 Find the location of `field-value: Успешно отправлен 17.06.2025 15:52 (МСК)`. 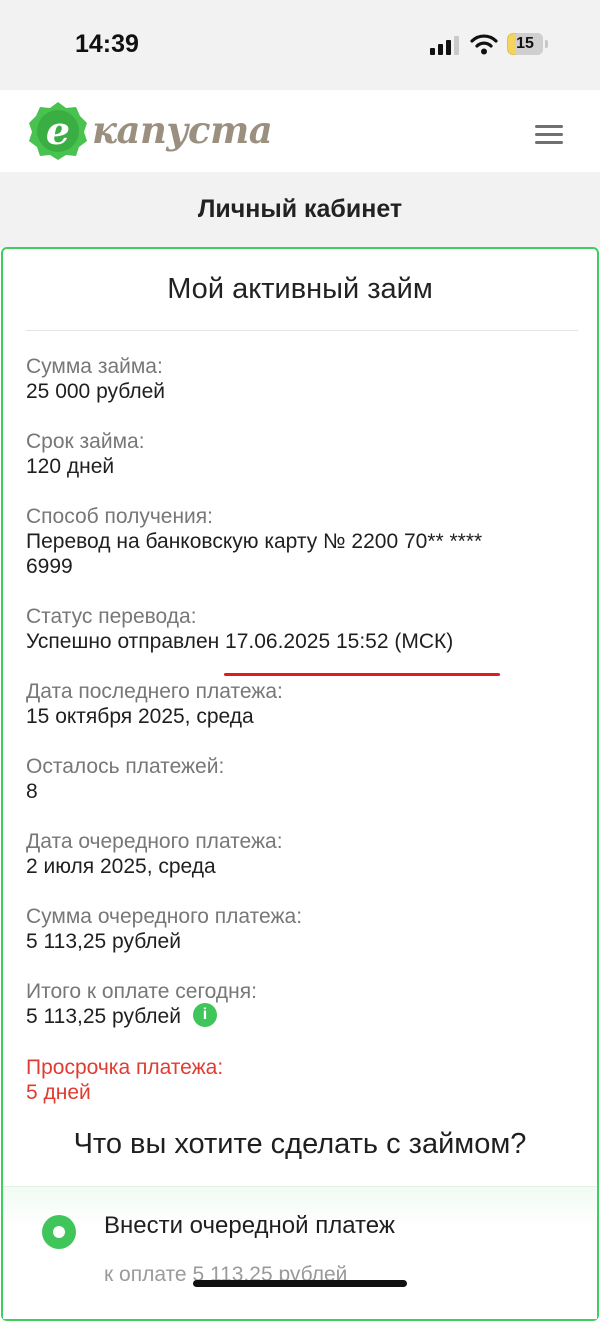

field-value: Успешно отправлен 17.06.2025 15:52 (МСК) is located at coordinates (240, 641).